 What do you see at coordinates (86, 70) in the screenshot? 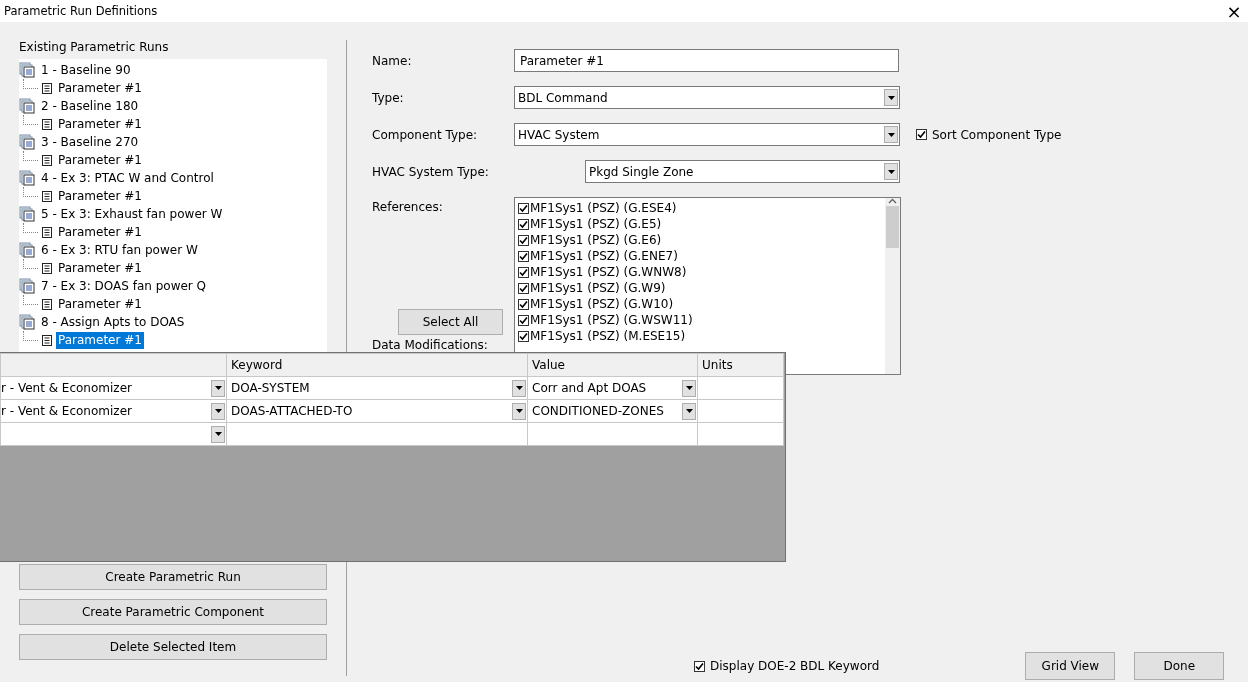
I see `tree-item: 1 - Baseline 90` at bounding box center [86, 70].